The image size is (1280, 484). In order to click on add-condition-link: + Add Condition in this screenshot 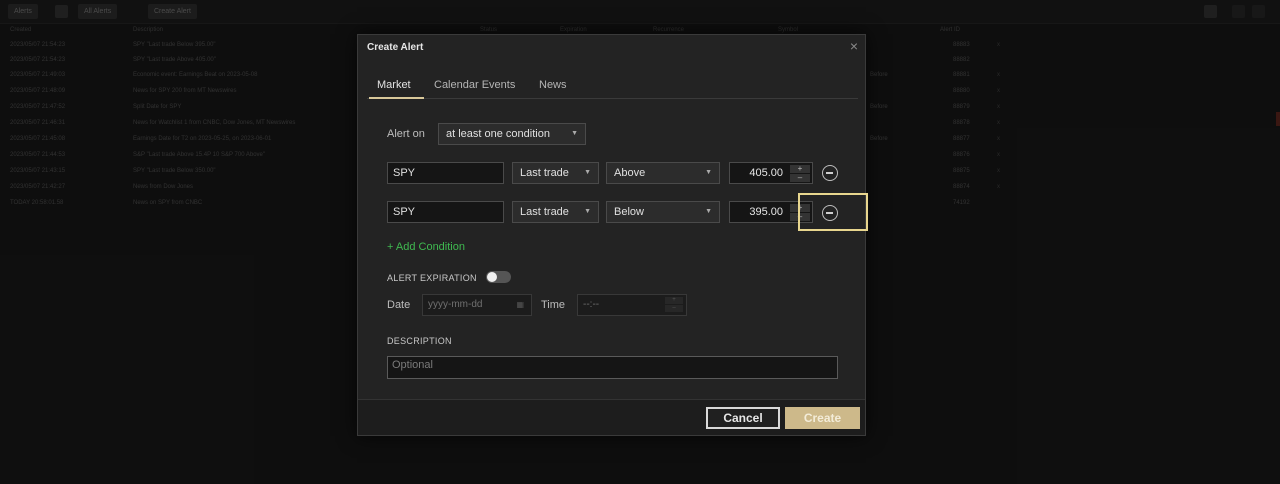, I will do `click(426, 247)`.